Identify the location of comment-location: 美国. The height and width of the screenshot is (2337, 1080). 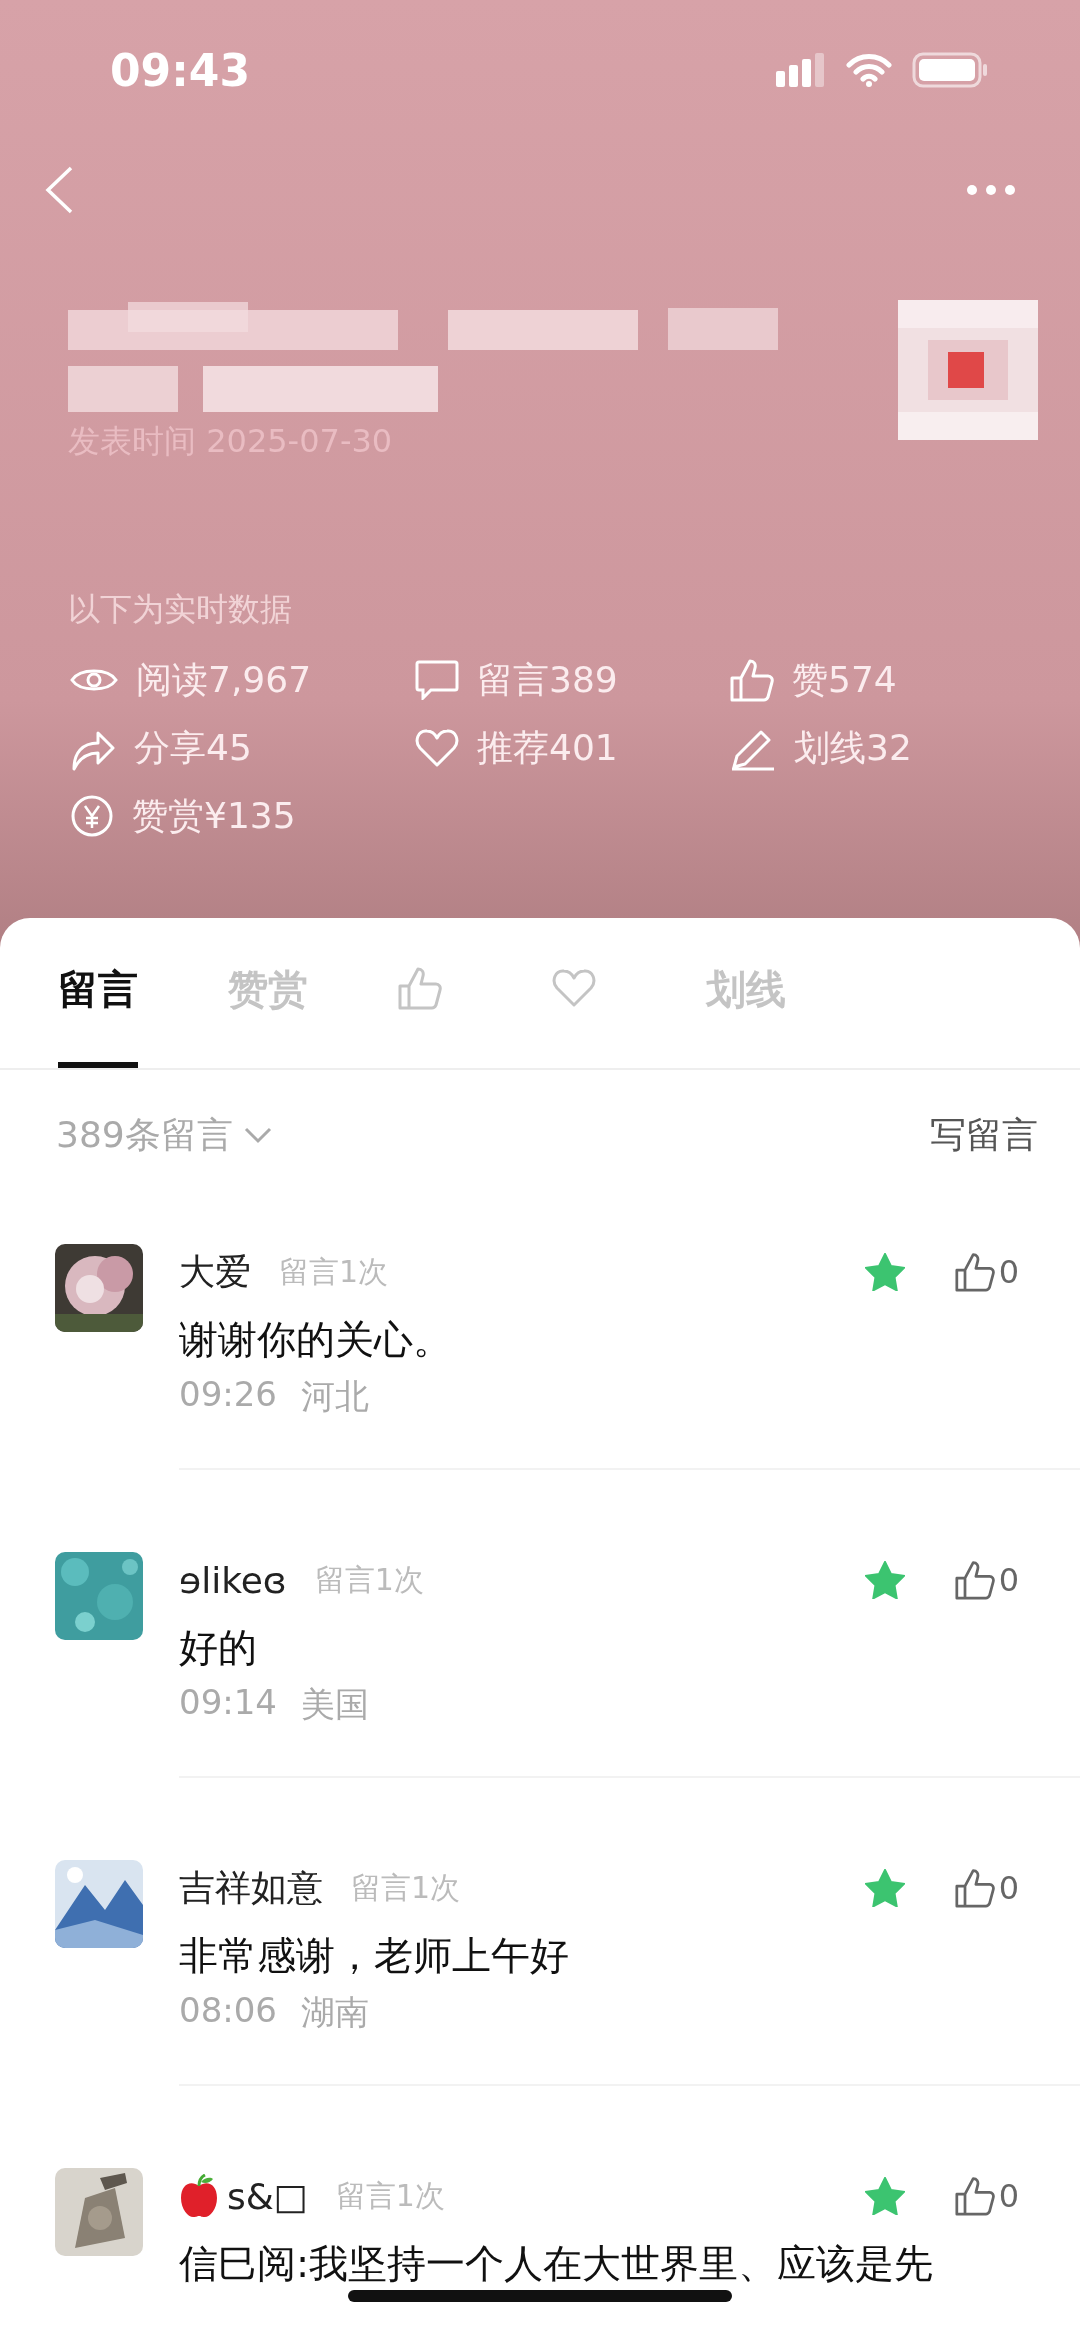
(335, 1704).